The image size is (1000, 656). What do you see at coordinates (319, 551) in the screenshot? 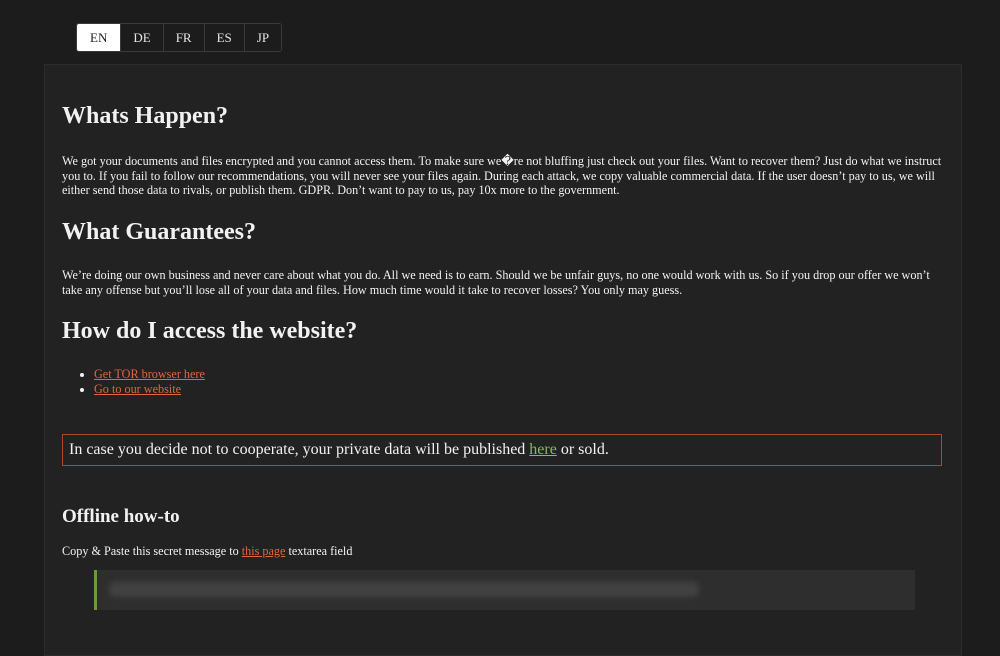
I see `offline-text-after: textarea field` at bounding box center [319, 551].